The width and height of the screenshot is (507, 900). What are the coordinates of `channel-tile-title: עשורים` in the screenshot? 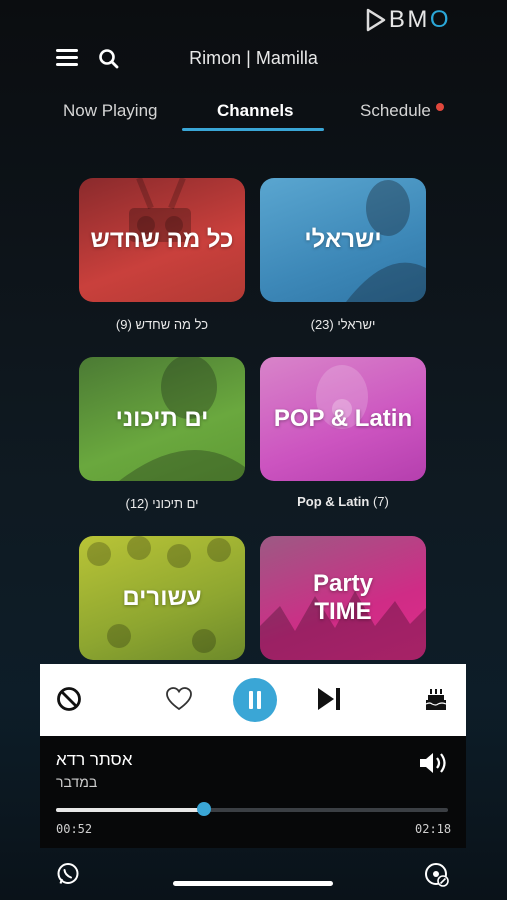 It's located at (162, 597).